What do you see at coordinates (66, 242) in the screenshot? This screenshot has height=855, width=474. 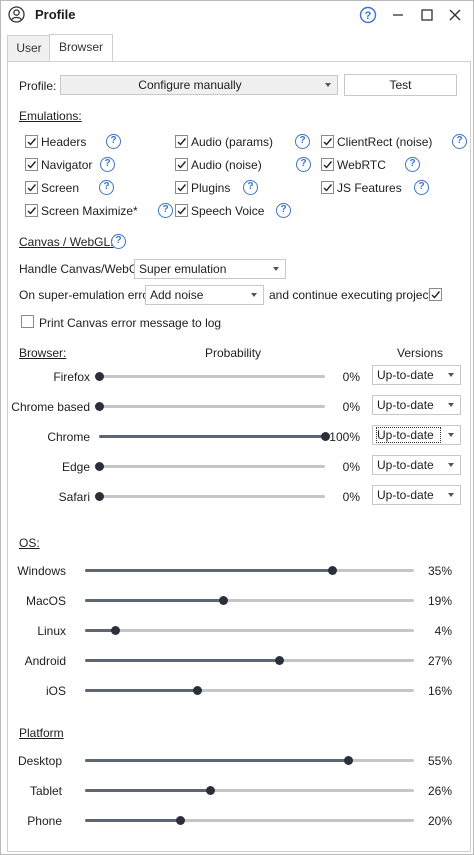 I see `canvas-webgl-label: Canvas / WebGL:` at bounding box center [66, 242].